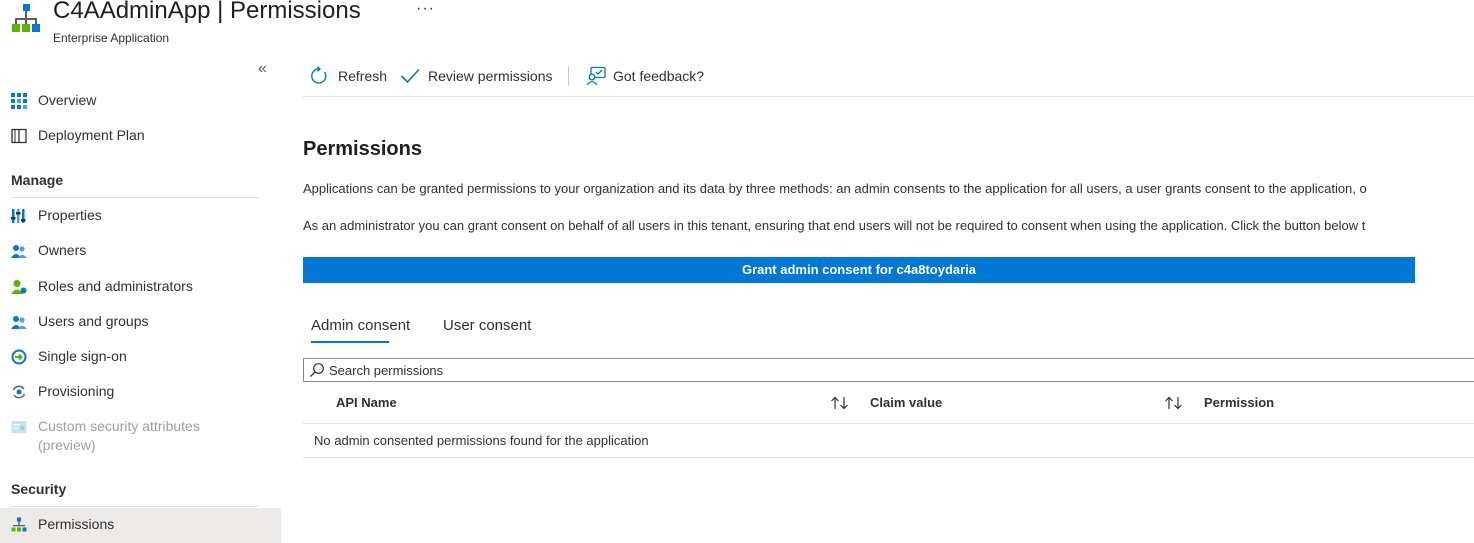 Image resolution: width=1474 pixels, height=543 pixels. I want to click on section-header-security: Security, so click(39, 489).